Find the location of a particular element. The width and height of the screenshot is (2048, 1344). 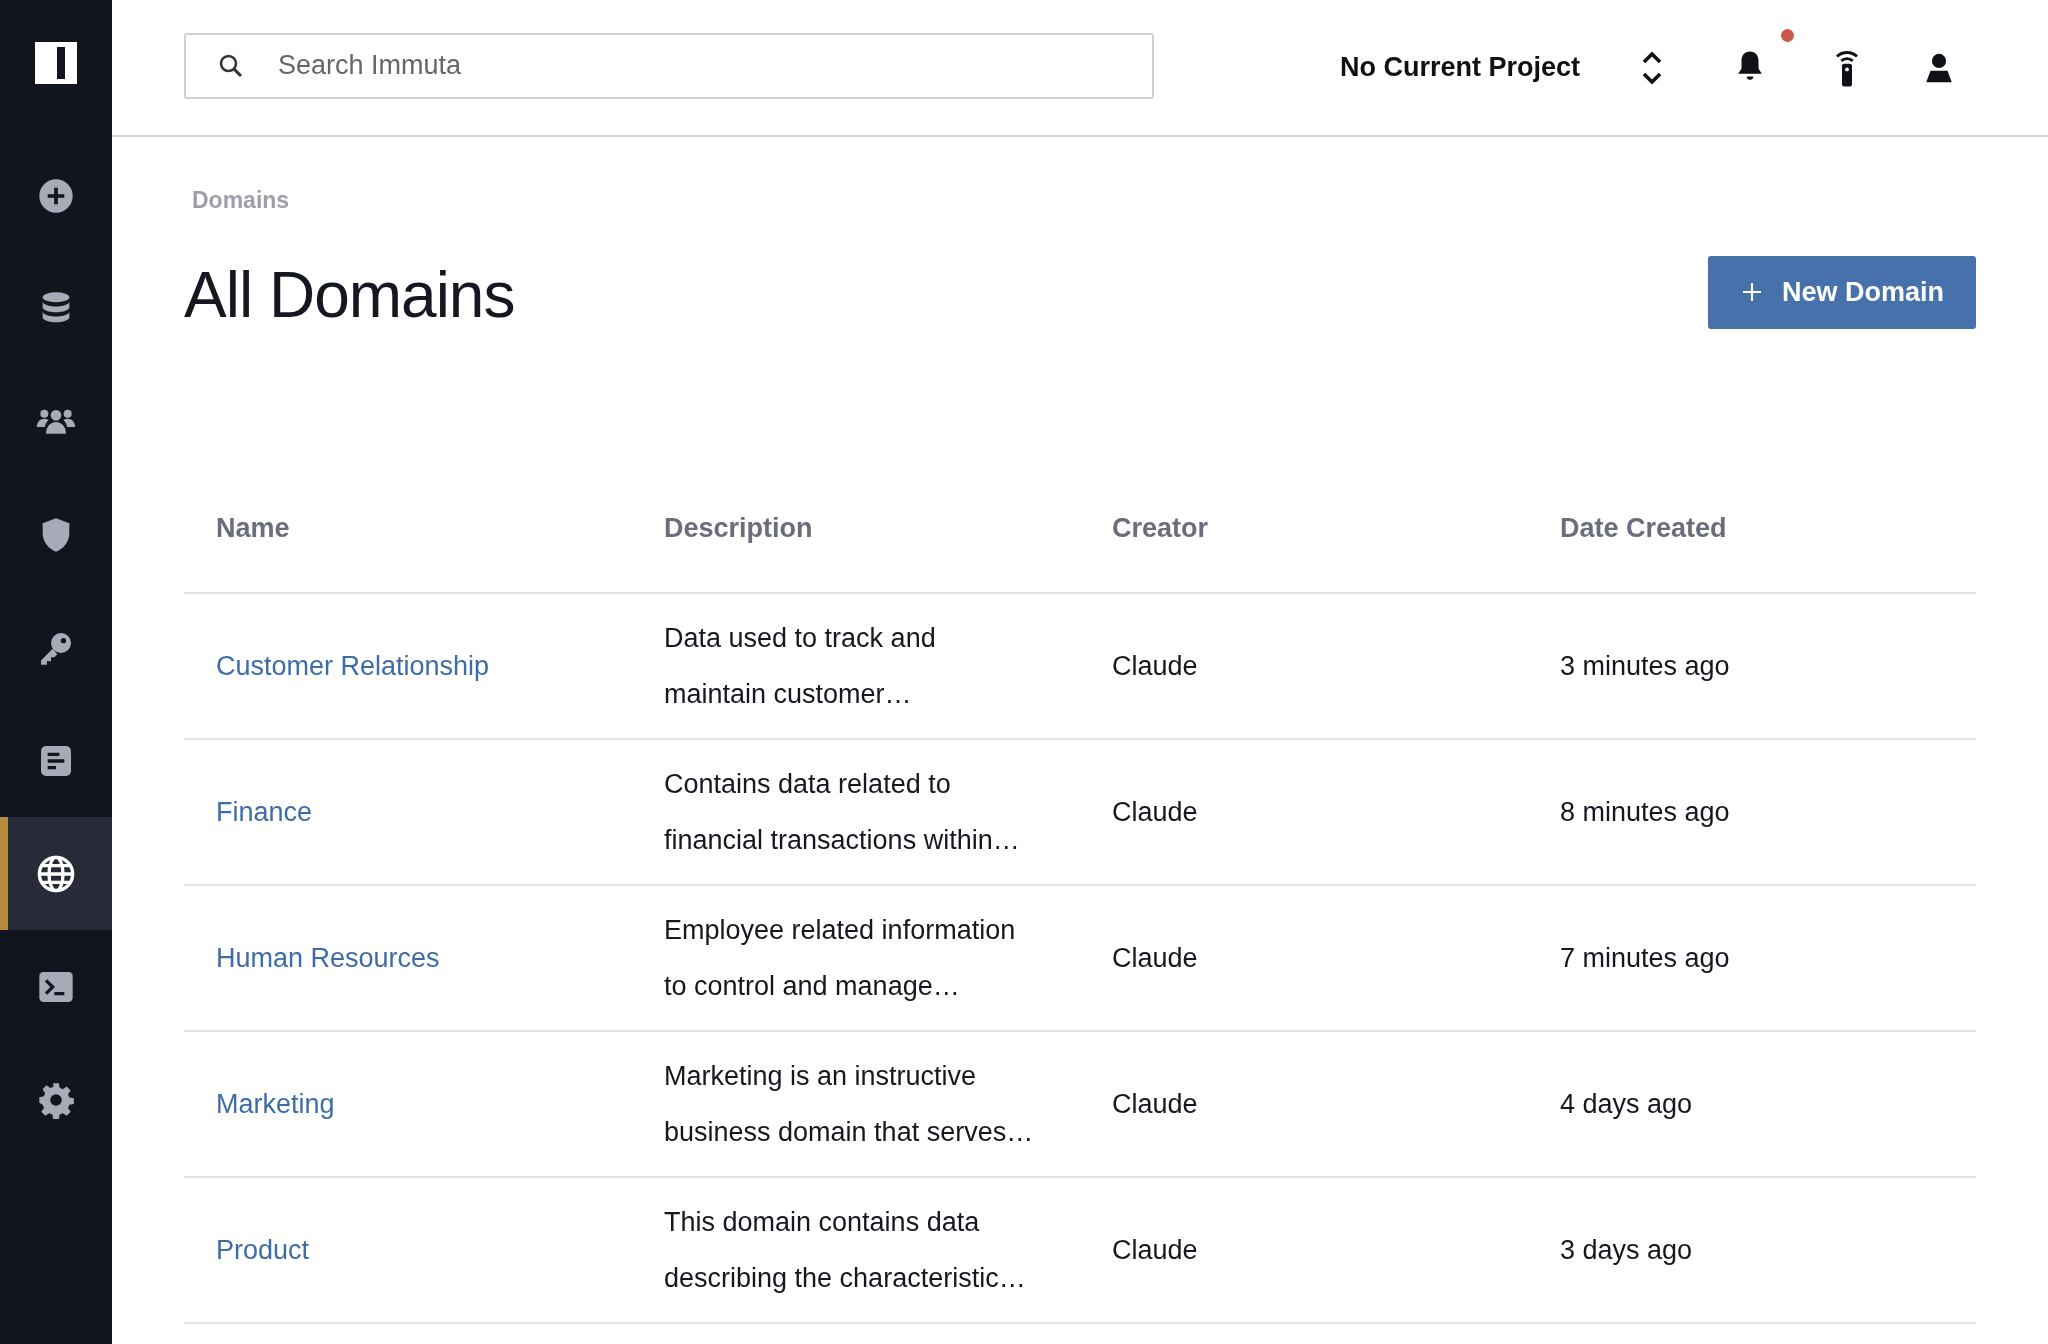

column-header: Creator is located at coordinates (1304, 528).